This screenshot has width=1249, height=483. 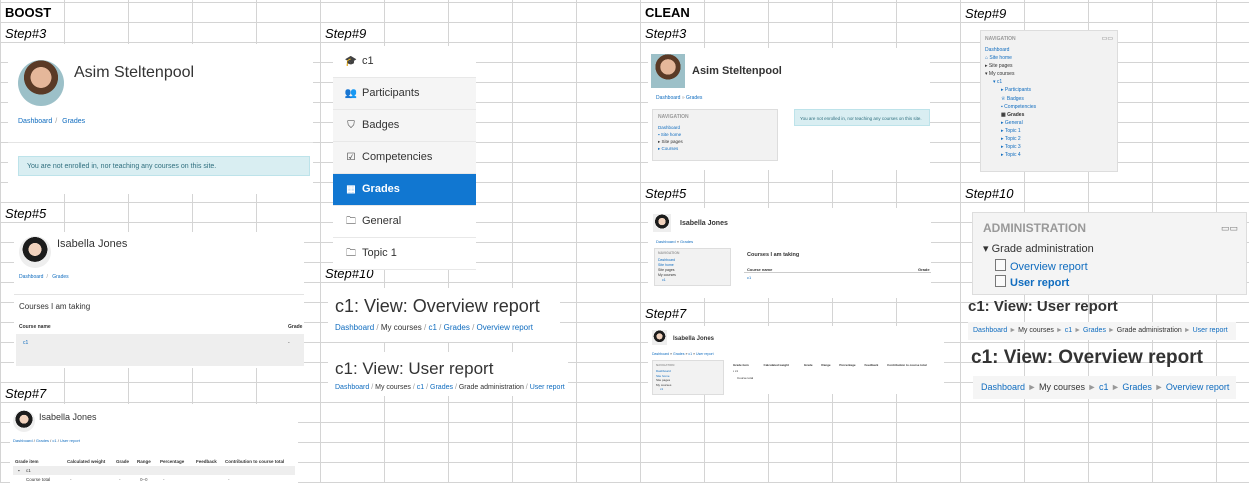 I want to click on nav-site-home: ⌂ Site home, so click(x=1010, y=58).